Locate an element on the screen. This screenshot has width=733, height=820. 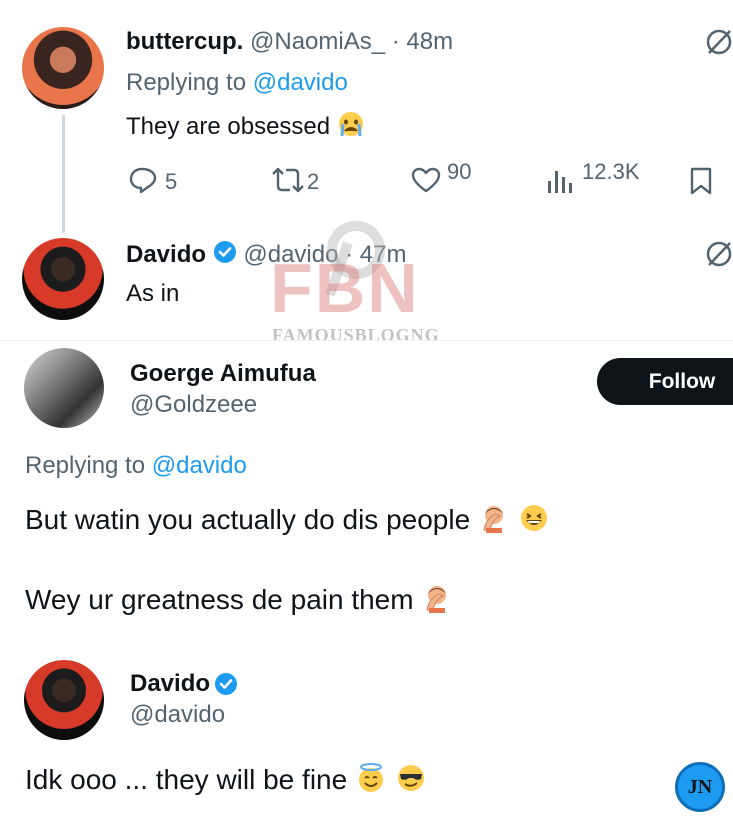
reply-count: 5 is located at coordinates (171, 181).